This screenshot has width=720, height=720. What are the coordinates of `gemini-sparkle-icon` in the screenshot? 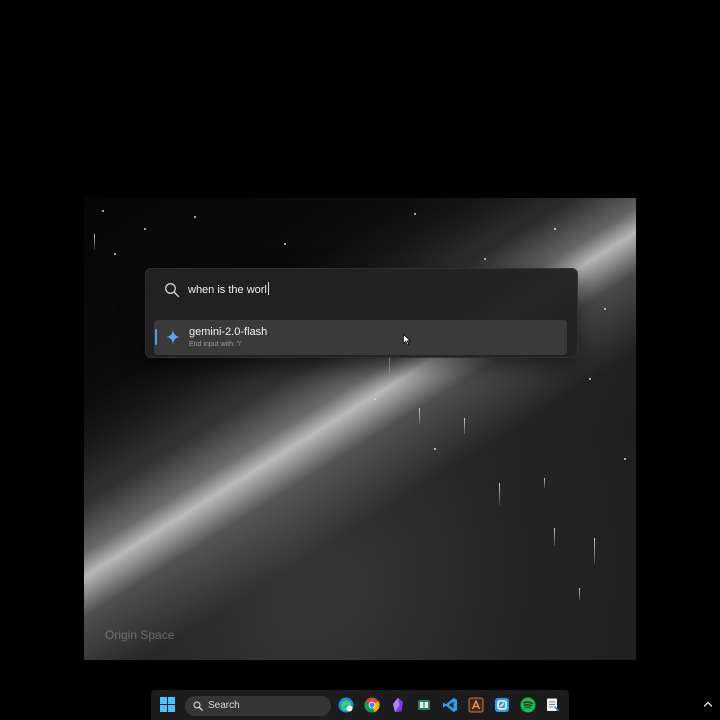 It's located at (173, 337).